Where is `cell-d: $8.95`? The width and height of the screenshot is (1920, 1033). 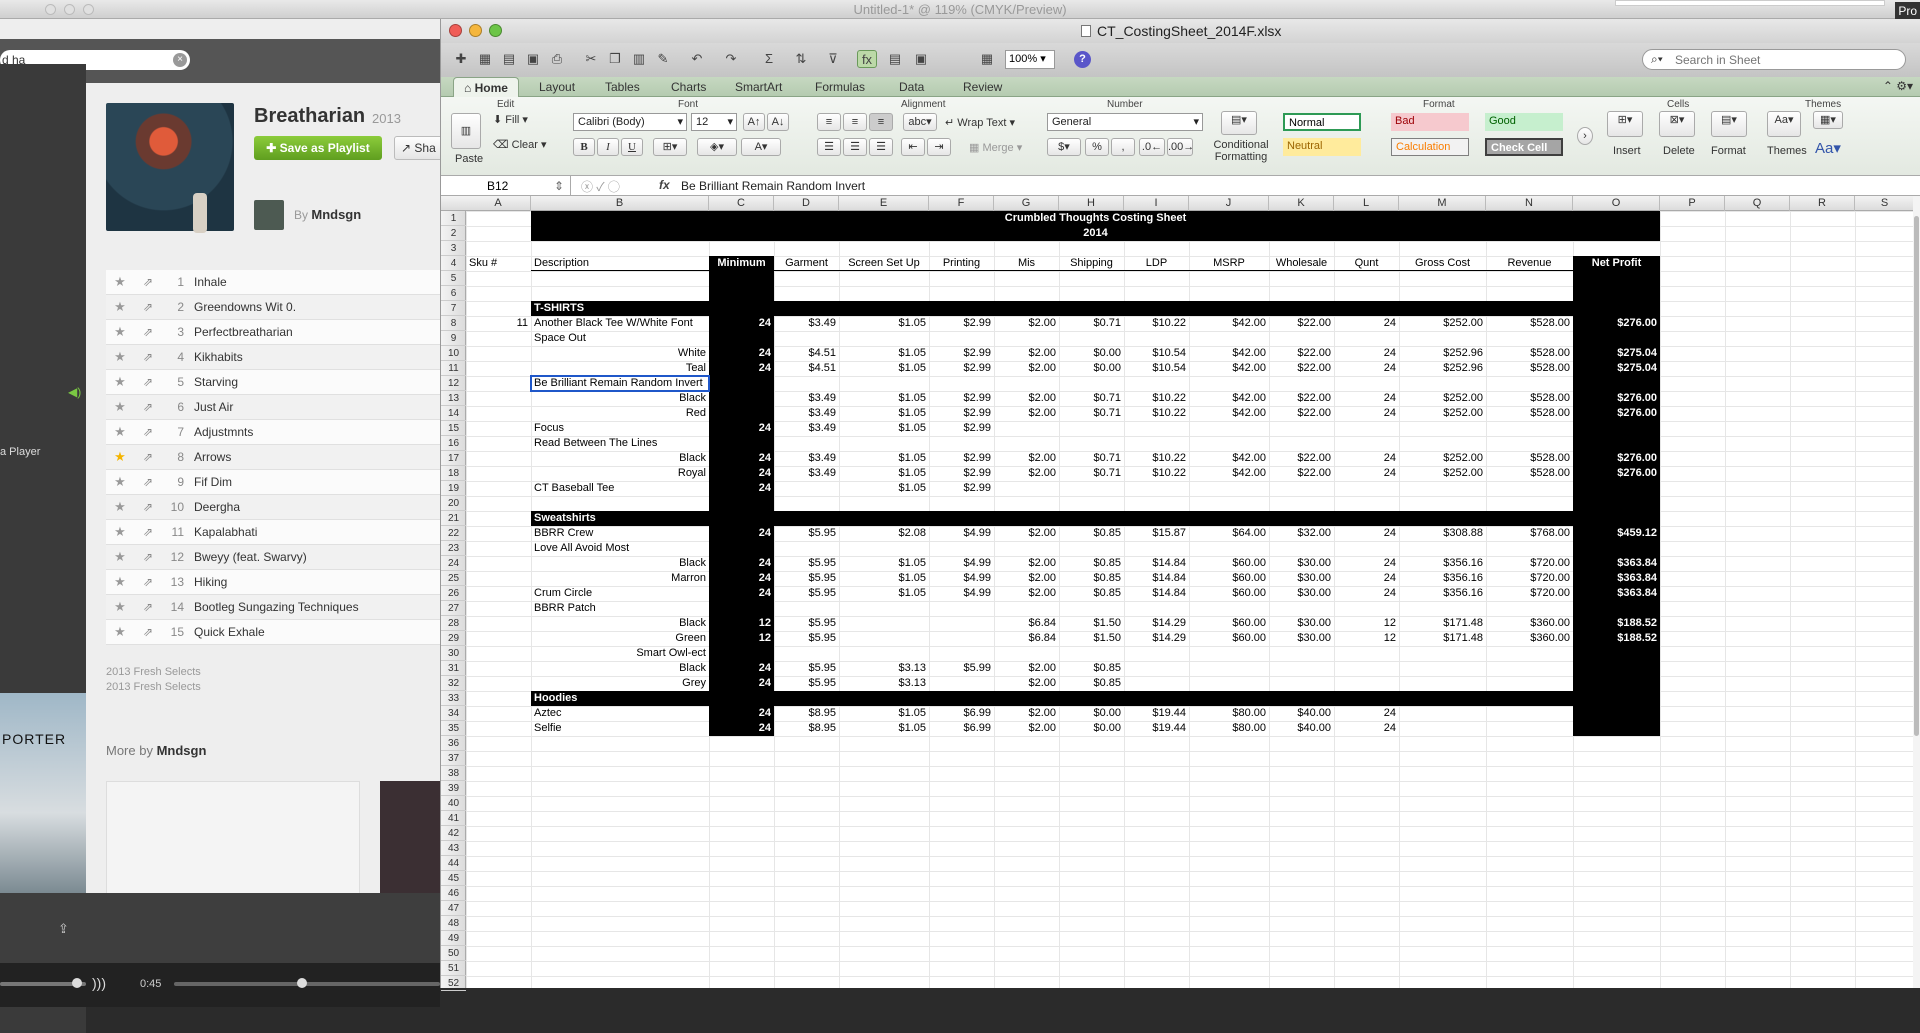
cell-d: $8.95 is located at coordinates (806, 713).